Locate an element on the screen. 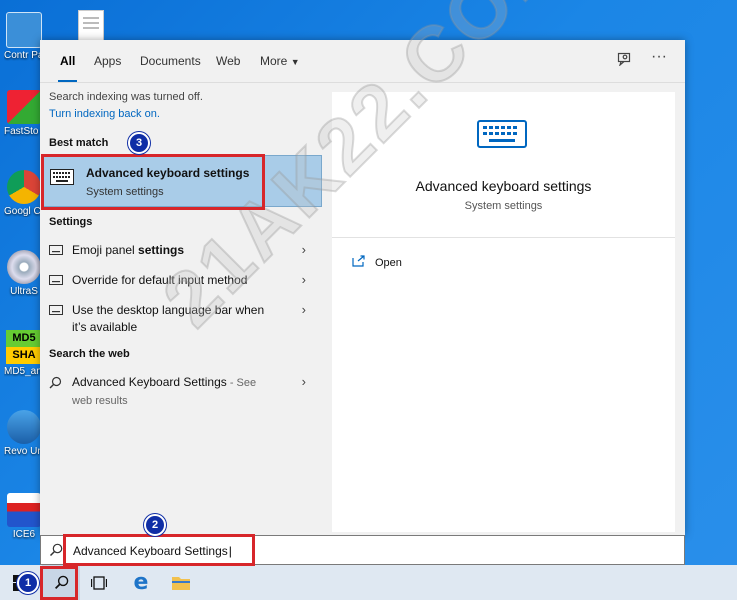  tab-more-label: More is located at coordinates (274, 61).